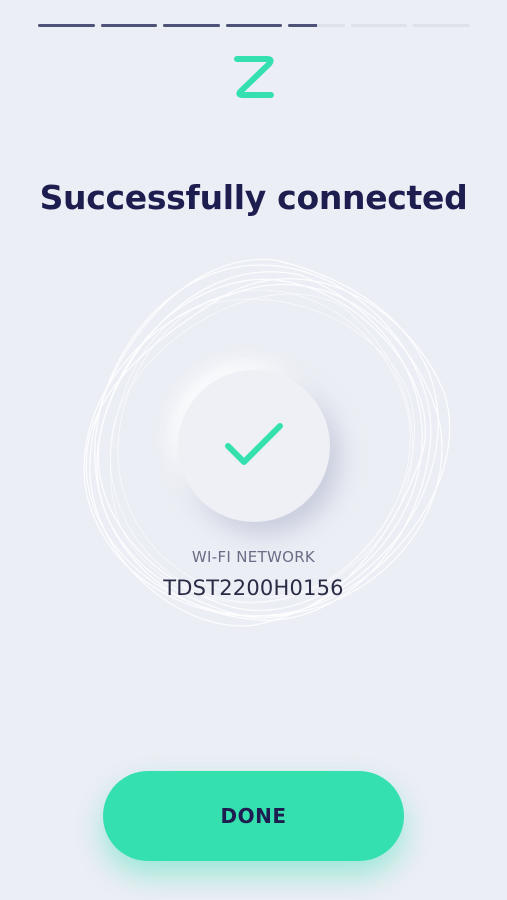 This screenshot has width=507, height=900. Describe the element at coordinates (253, 197) in the screenshot. I see `page-title: Successfully connected` at that location.